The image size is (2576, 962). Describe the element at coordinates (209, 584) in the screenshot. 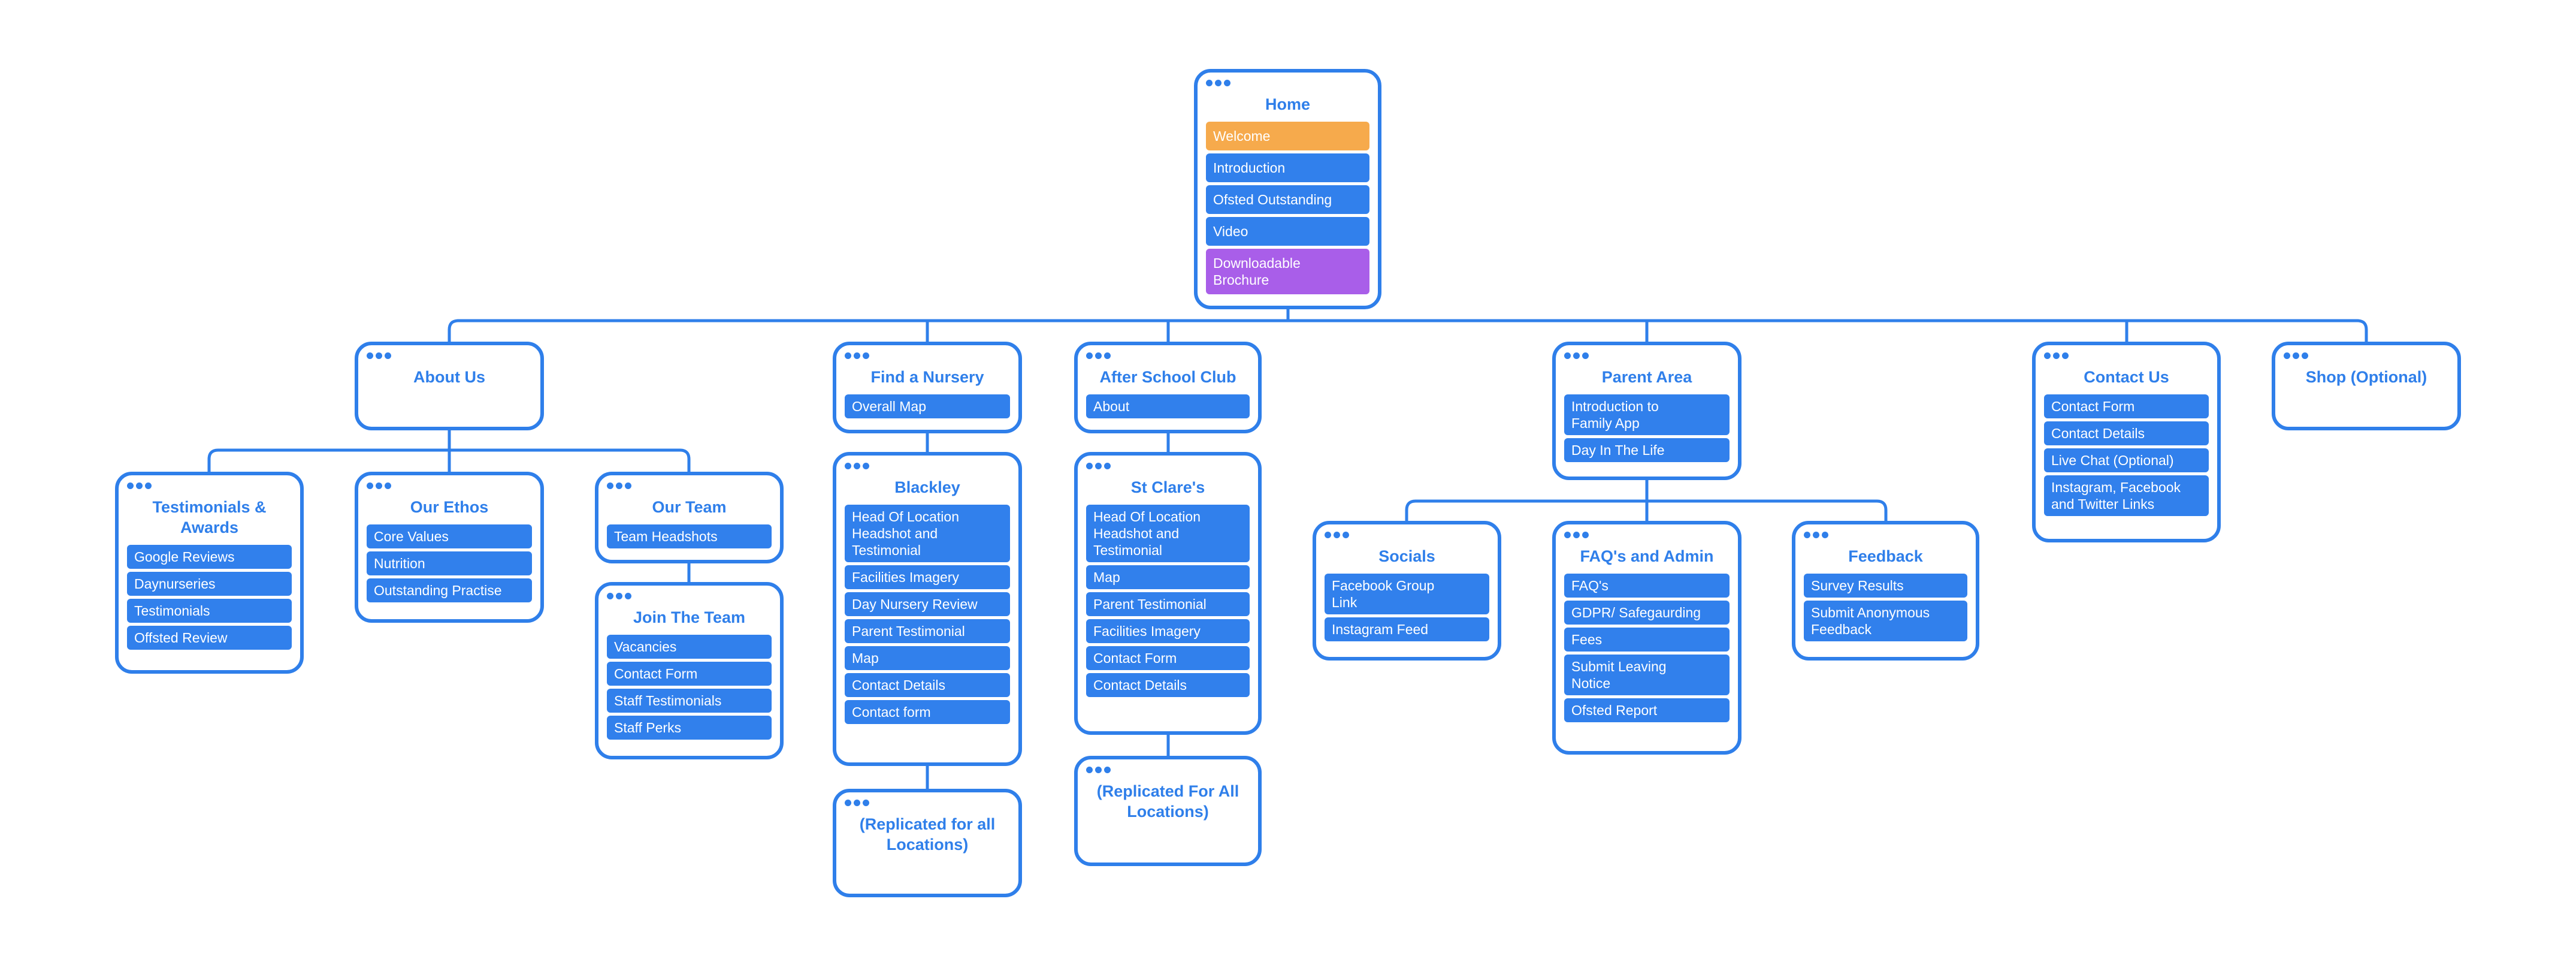

I see `section-item: Daynurseries` at that location.